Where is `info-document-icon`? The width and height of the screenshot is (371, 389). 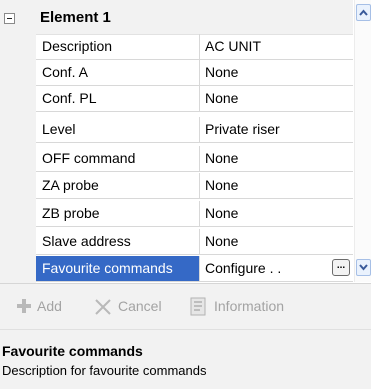 info-document-icon is located at coordinates (198, 306).